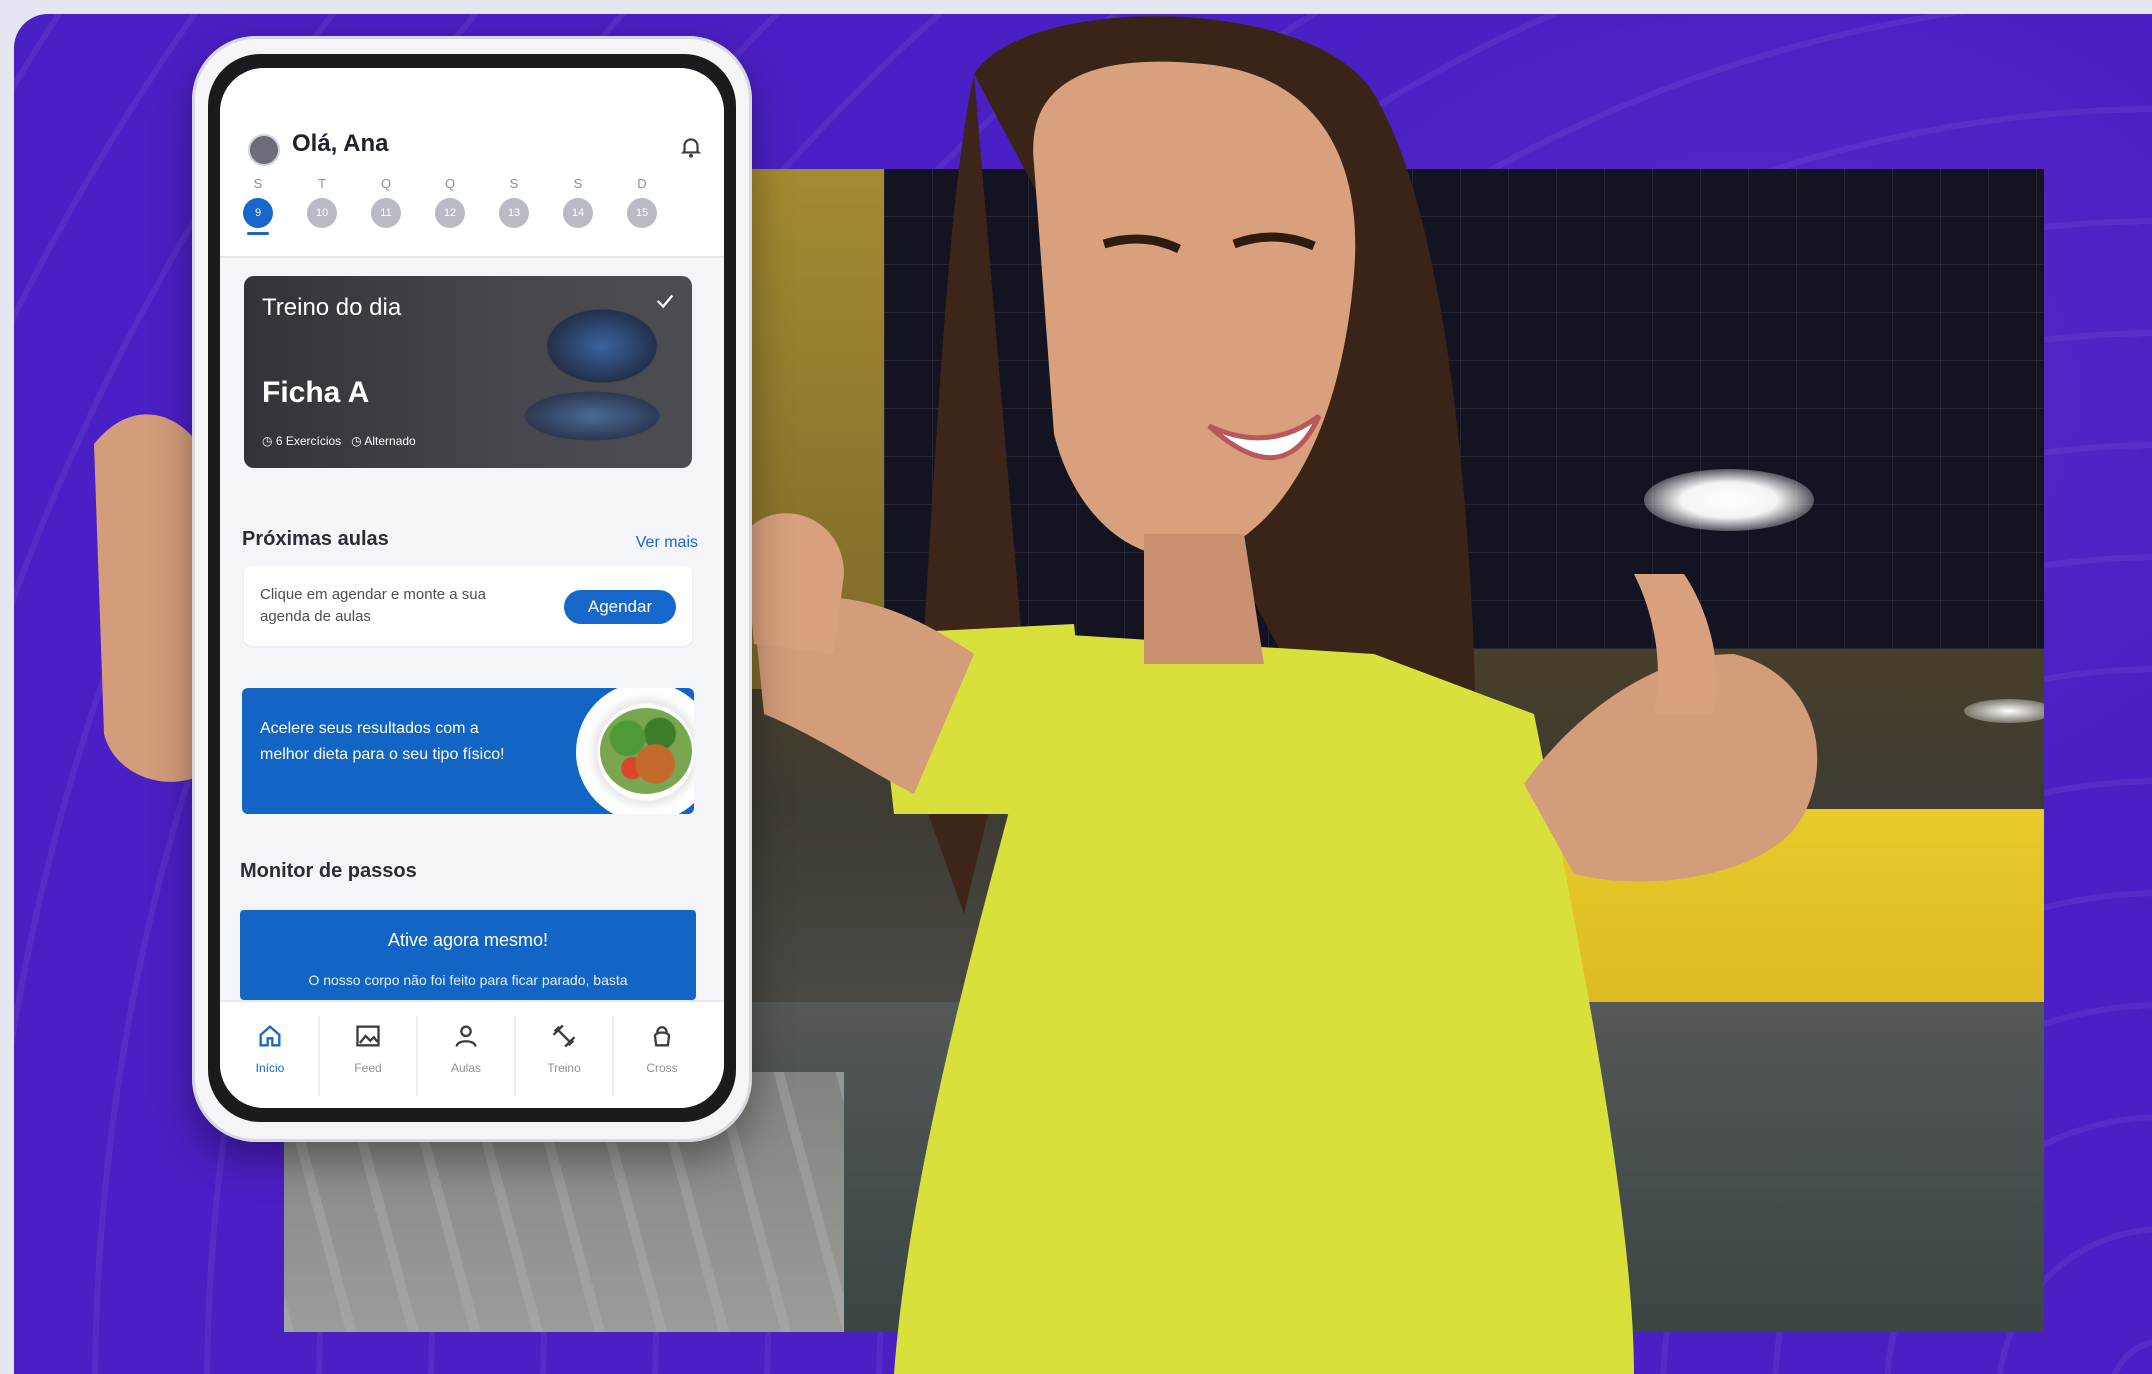  I want to click on upcoming-classes-title: Próximas aulas, so click(315, 539).